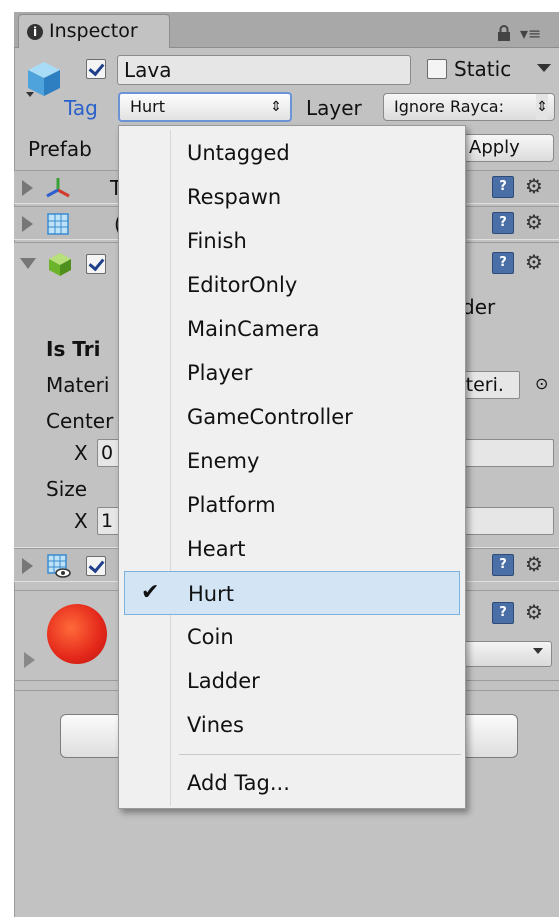 The height and width of the screenshot is (917, 559). Describe the element at coordinates (292, 461) in the screenshot. I see `menu-item-enemy: Enemy` at that location.